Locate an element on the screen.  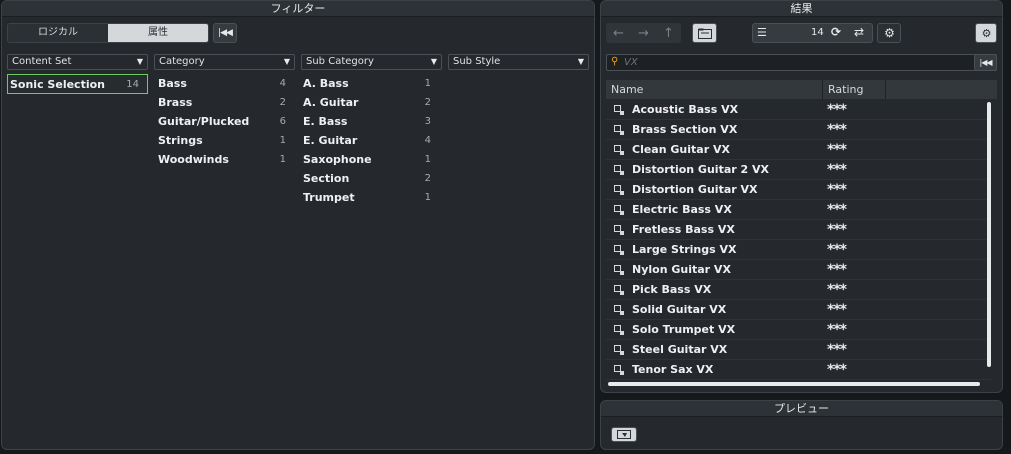
table-row: Solid Guitar VX *** is located at coordinates (798, 310).